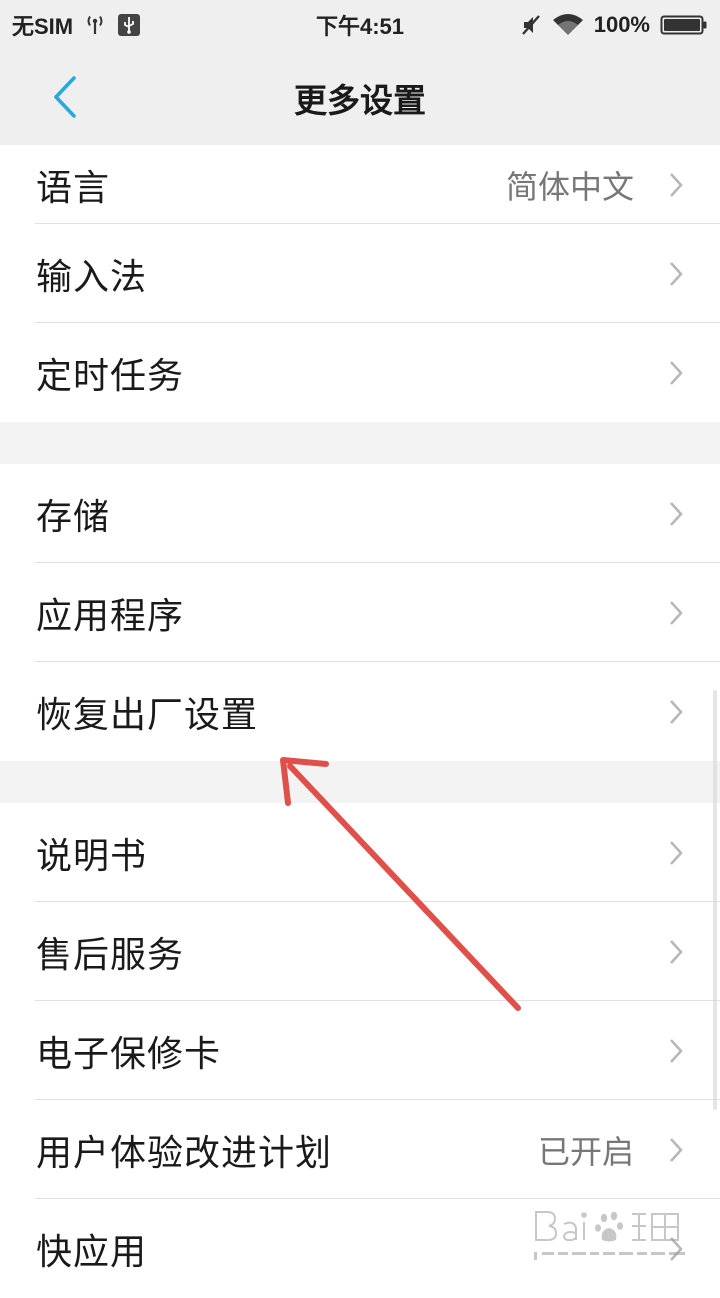 This screenshot has height=1298, width=720. I want to click on row-label: 恢复出厂设置, so click(147, 715).